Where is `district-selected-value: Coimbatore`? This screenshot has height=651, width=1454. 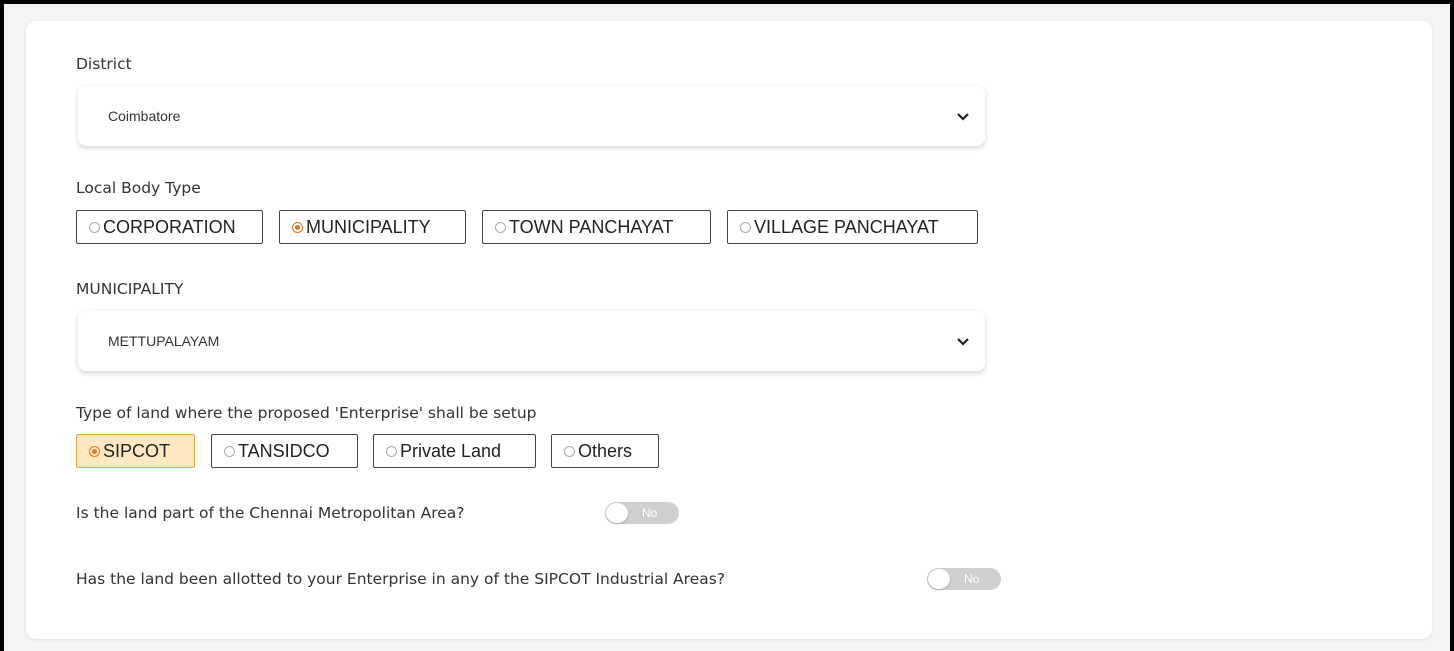
district-selected-value: Coimbatore is located at coordinates (144, 116).